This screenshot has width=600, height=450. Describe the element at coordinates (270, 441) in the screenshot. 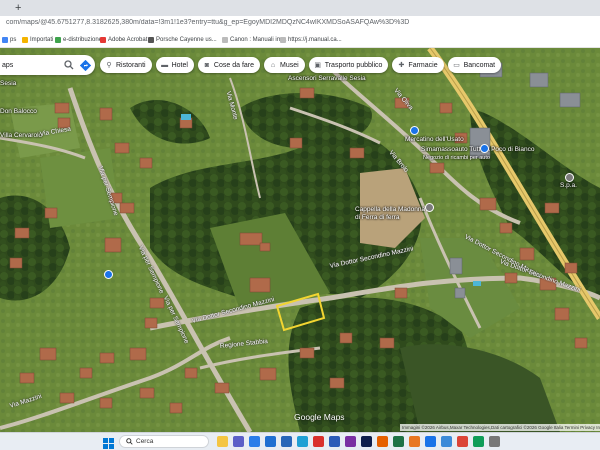

I see `mail-icon` at that location.